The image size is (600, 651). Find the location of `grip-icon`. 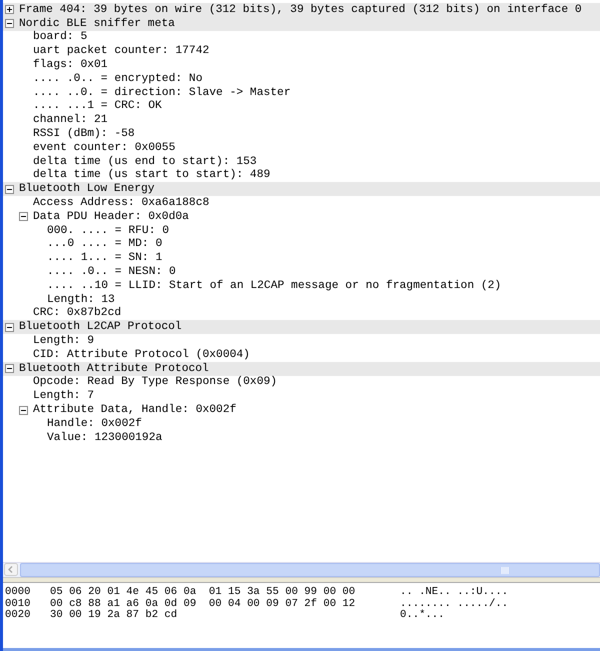

grip-icon is located at coordinates (505, 570).